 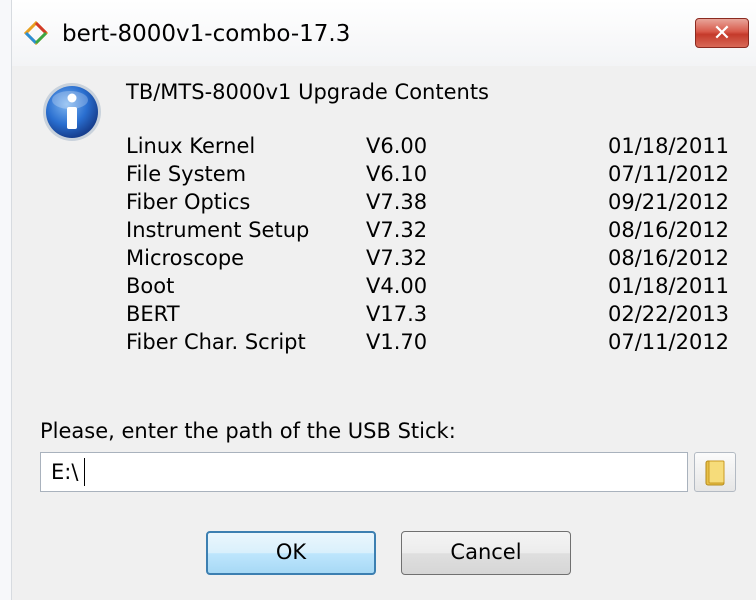 I want to click on component-version: V1.70, so click(x=397, y=342).